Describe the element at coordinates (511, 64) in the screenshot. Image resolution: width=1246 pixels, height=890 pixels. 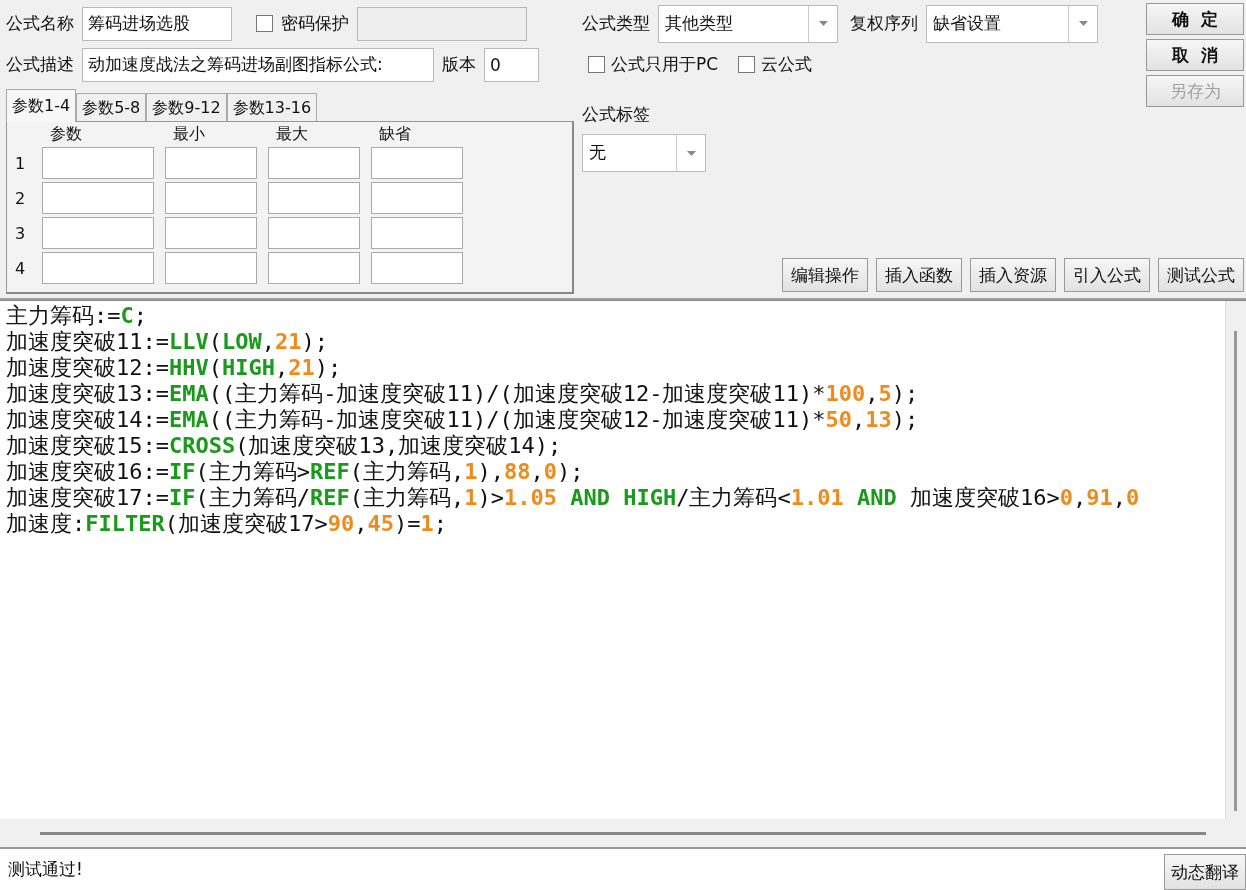
I see `version-field: 0` at that location.